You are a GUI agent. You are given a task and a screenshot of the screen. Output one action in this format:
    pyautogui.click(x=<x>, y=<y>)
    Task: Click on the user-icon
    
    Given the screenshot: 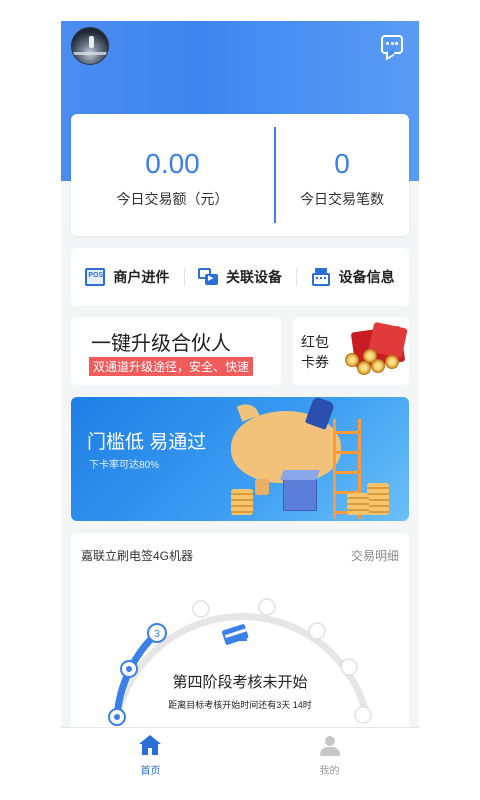 What is the action you would take?
    pyautogui.click(x=330, y=746)
    